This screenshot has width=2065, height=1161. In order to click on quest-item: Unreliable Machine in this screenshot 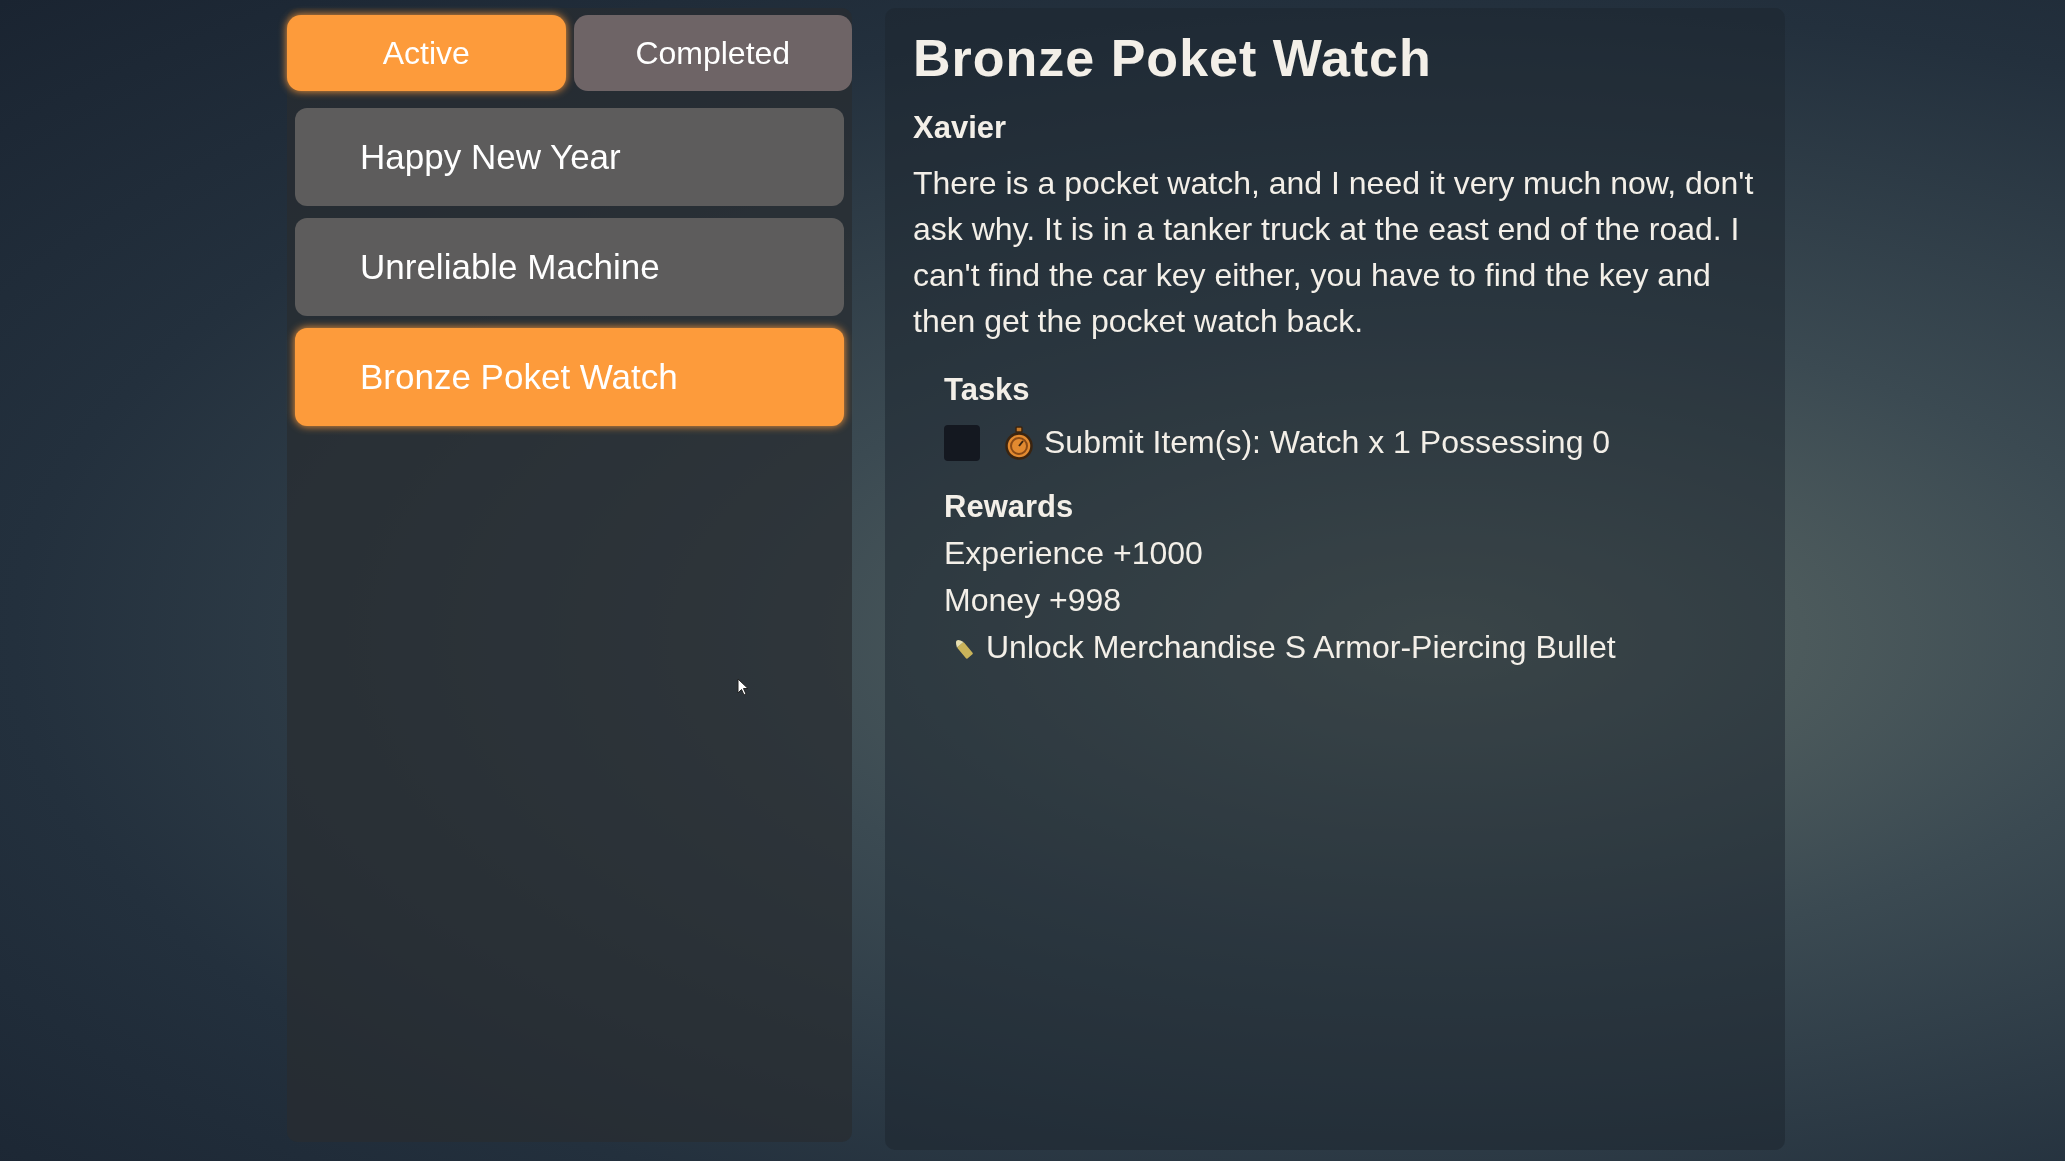, I will do `click(569, 267)`.